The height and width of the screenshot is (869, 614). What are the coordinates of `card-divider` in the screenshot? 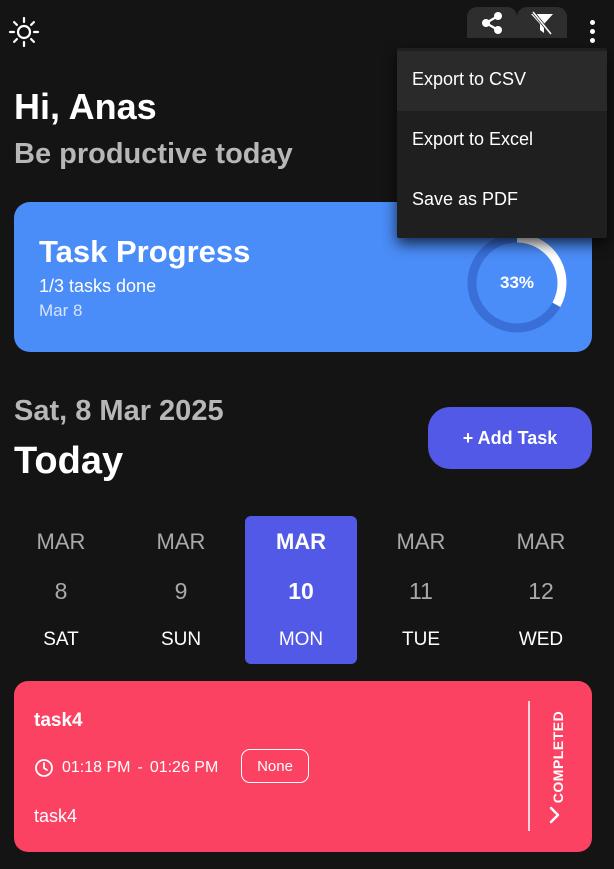 It's located at (529, 766).